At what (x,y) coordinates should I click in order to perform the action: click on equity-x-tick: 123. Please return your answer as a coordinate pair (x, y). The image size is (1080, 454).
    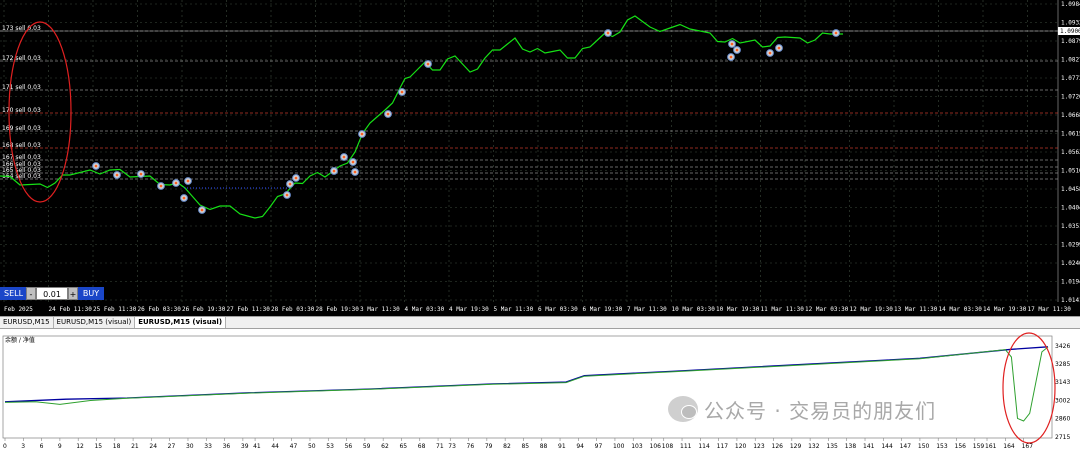
    Looking at the image, I should click on (759, 446).